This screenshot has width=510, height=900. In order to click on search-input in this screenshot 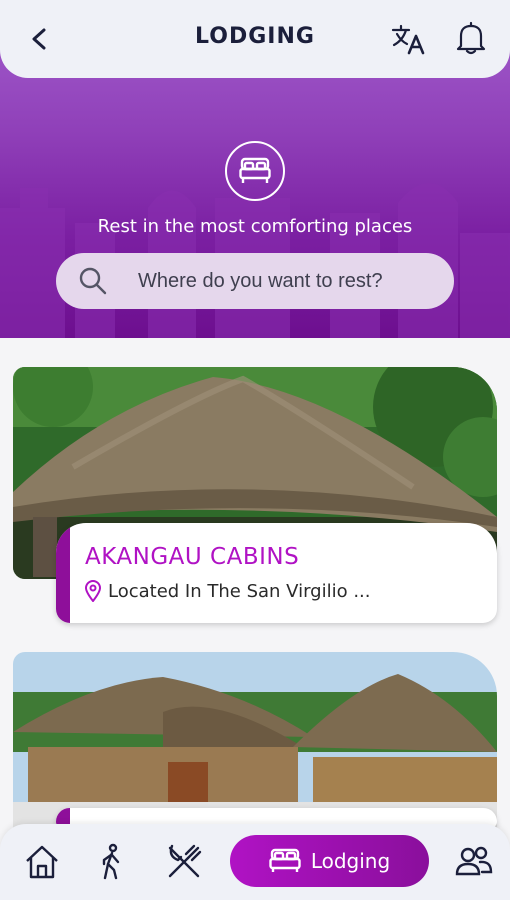, I will do `click(288, 281)`.